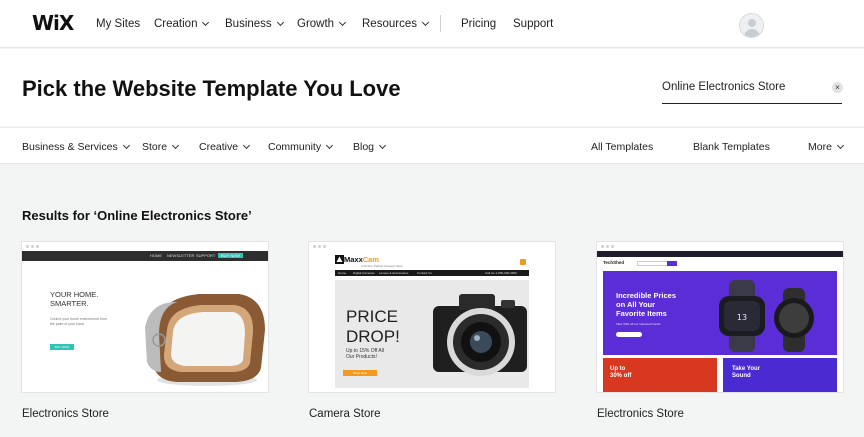 Image resolution: width=864 pixels, height=437 pixels. What do you see at coordinates (206, 255) in the screenshot?
I see `preview-nav-item: SUPPORT` at bounding box center [206, 255].